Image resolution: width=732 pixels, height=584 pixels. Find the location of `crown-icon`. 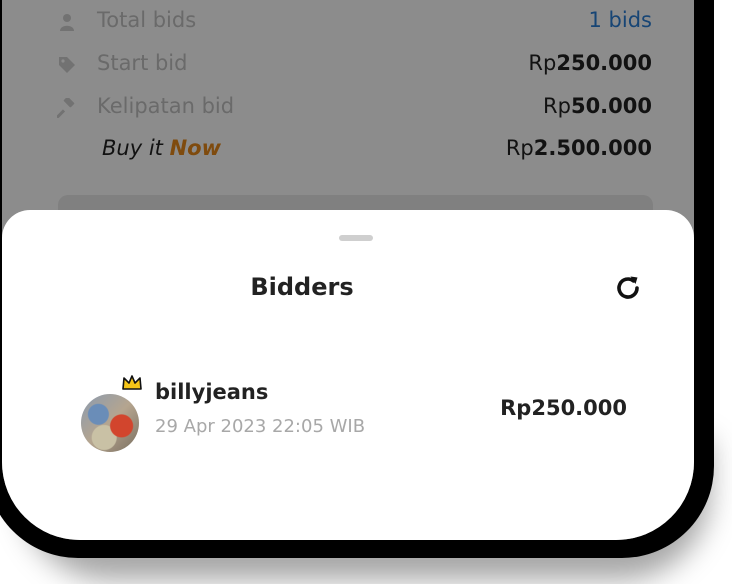

crown-icon is located at coordinates (132, 383).